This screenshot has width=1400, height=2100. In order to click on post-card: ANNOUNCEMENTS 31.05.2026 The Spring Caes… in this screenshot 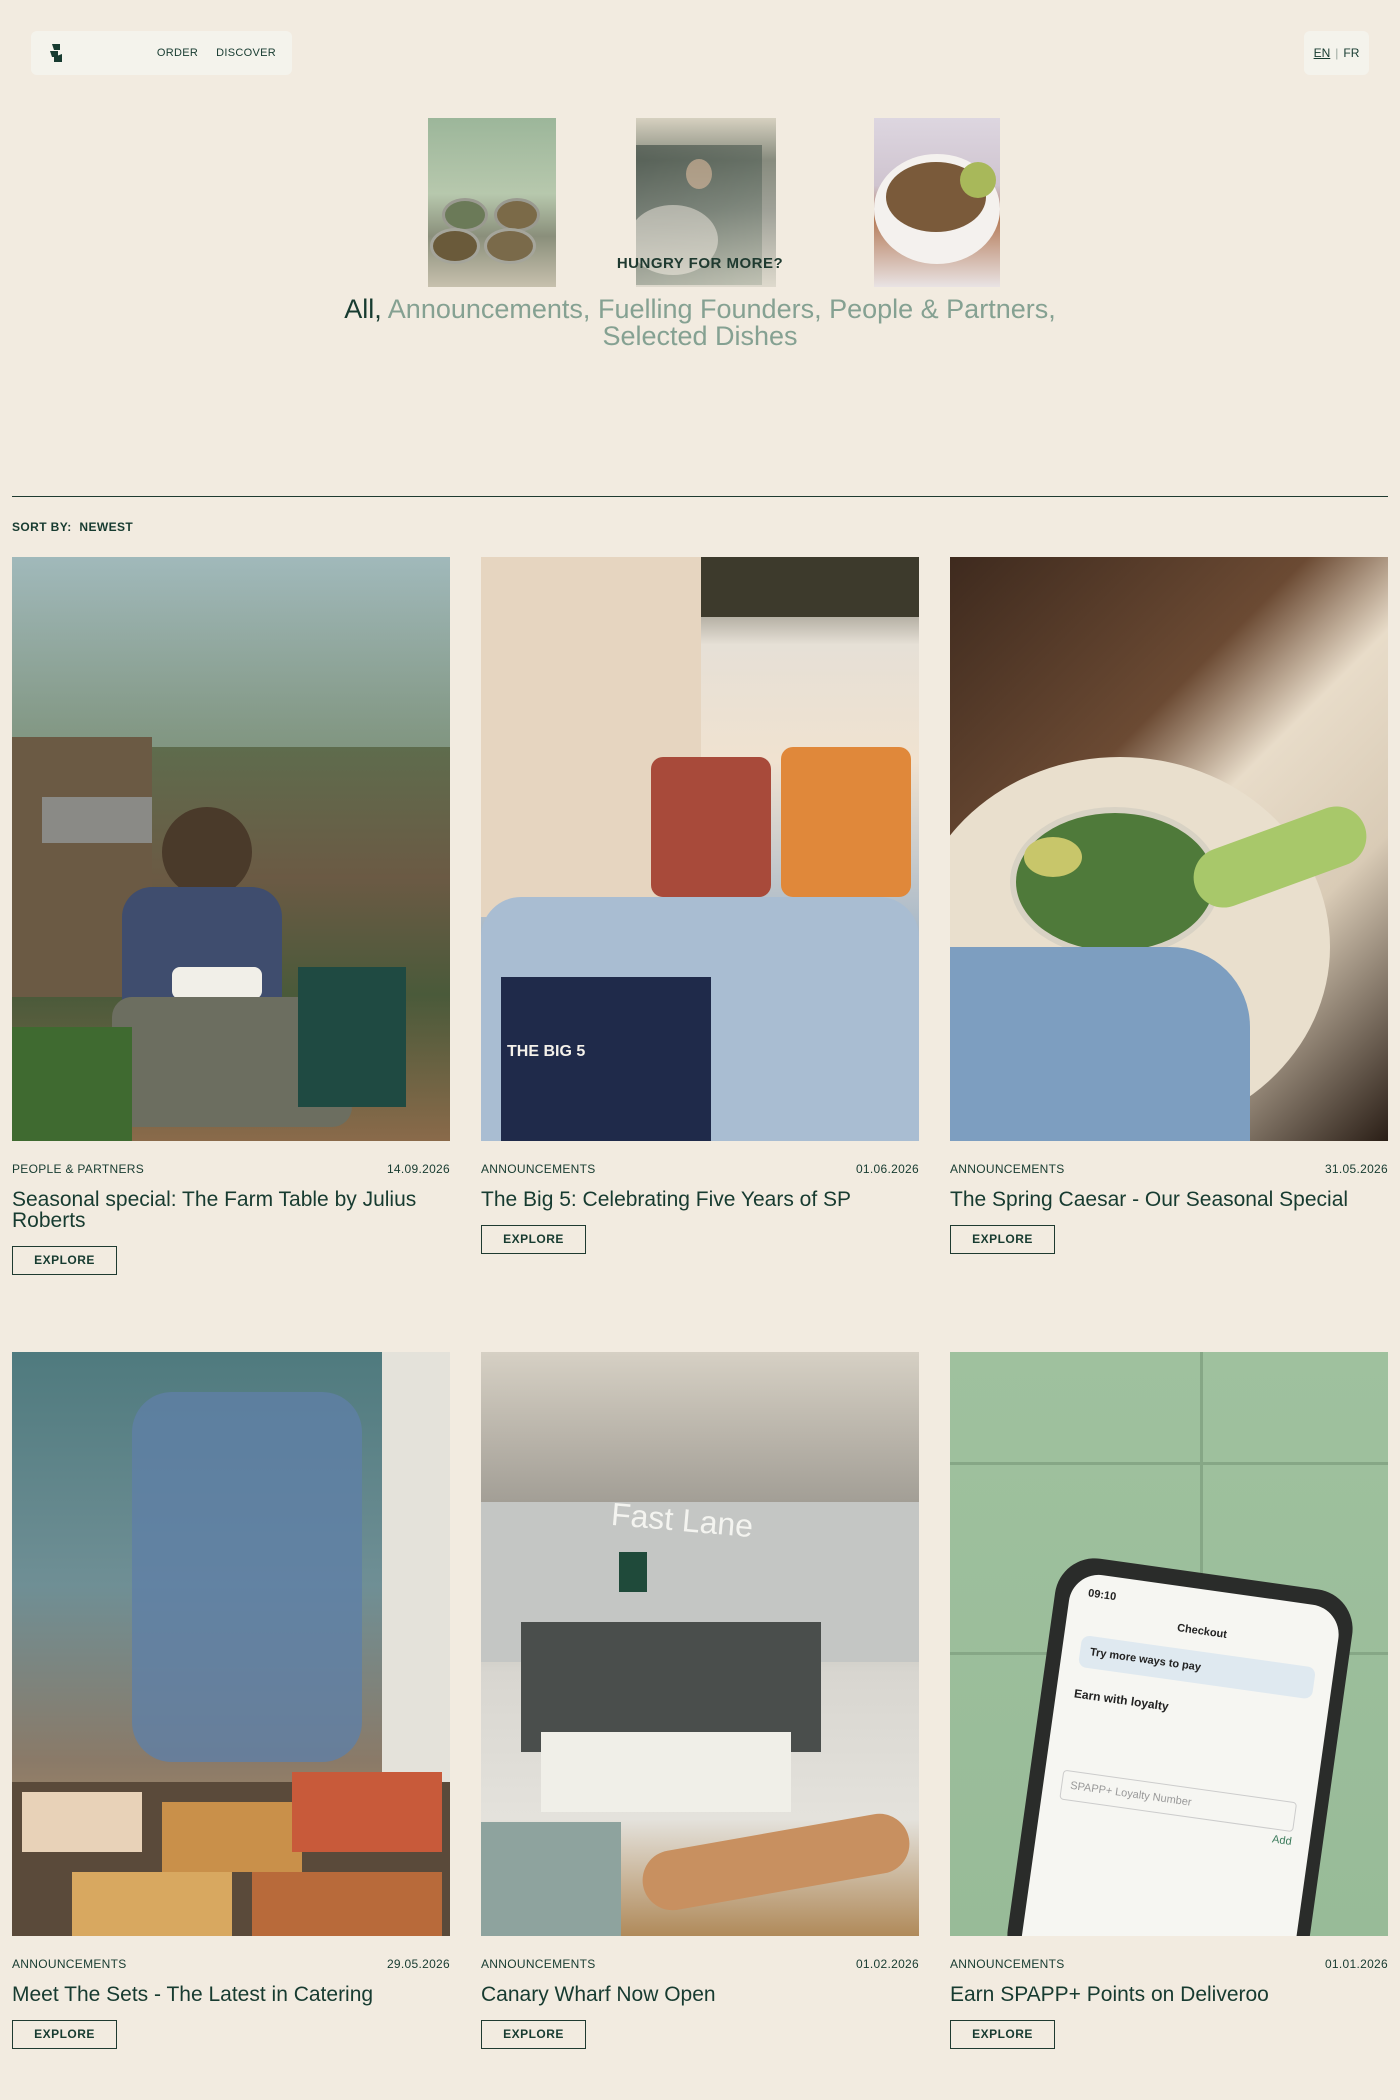, I will do `click(1169, 905)`.